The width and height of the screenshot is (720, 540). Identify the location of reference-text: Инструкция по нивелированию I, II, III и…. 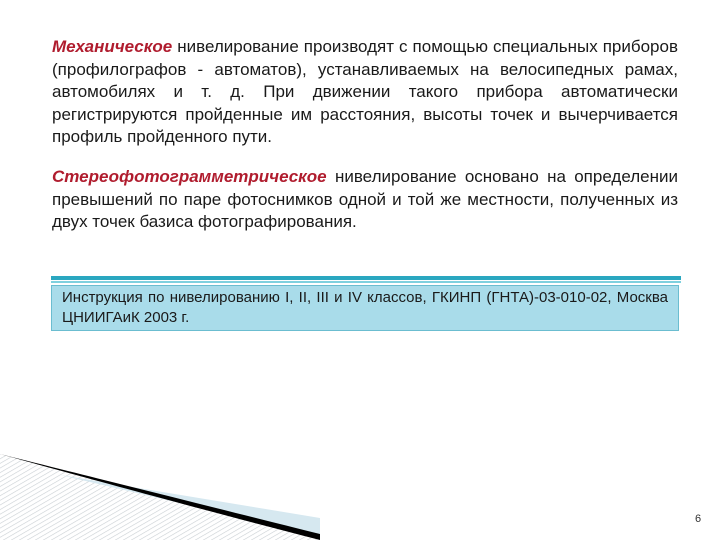
(365, 307).